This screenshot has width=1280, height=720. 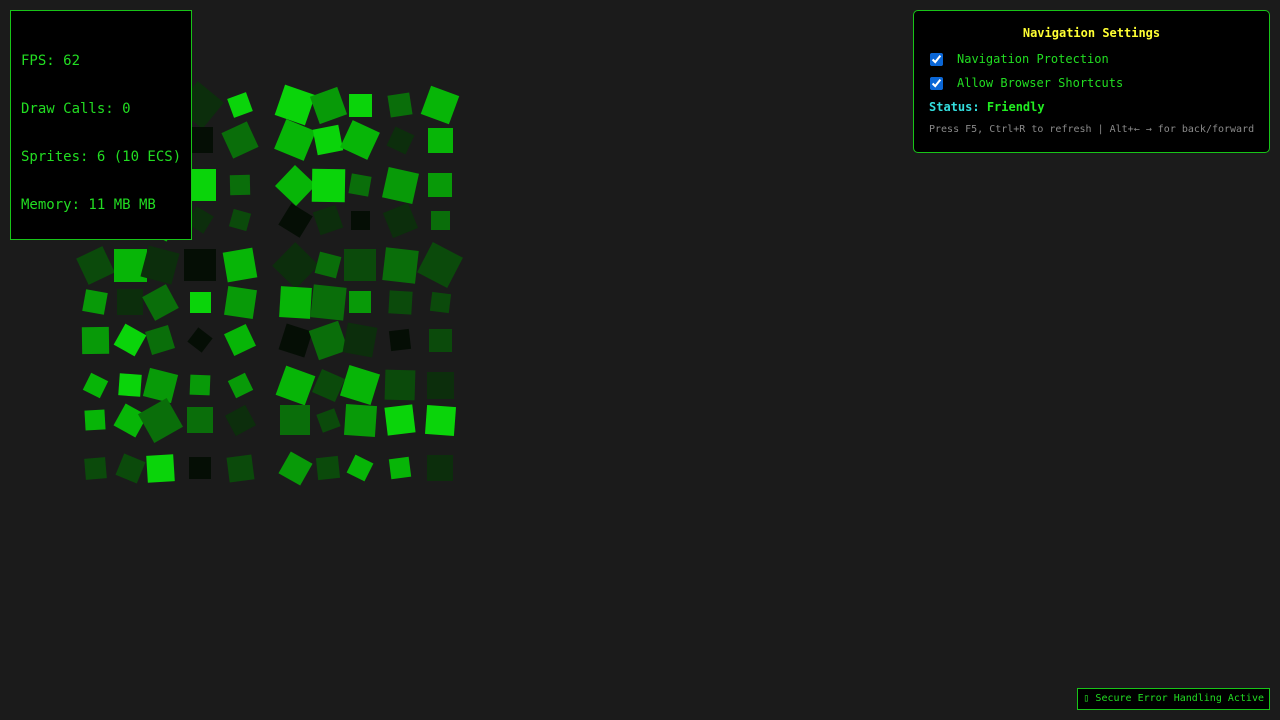 What do you see at coordinates (936, 59) in the screenshot?
I see `navigation-protection-checkbox` at bounding box center [936, 59].